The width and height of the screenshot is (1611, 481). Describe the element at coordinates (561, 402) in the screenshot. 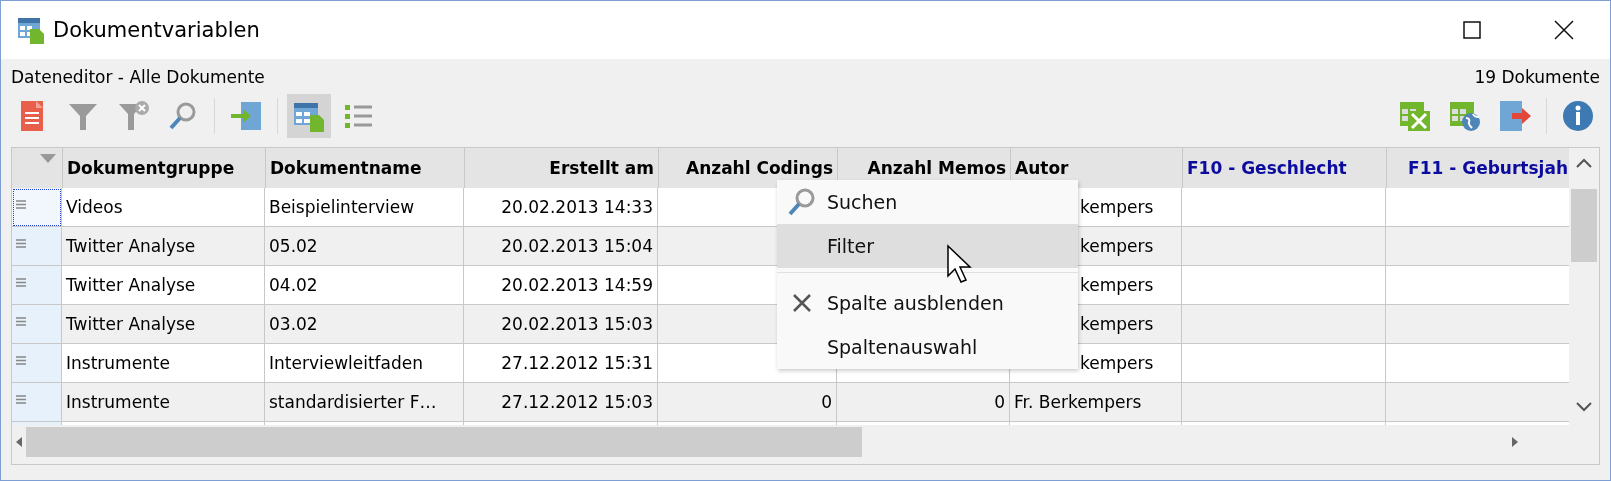

I see `table-cell: 27.12.2012 15:03` at that location.